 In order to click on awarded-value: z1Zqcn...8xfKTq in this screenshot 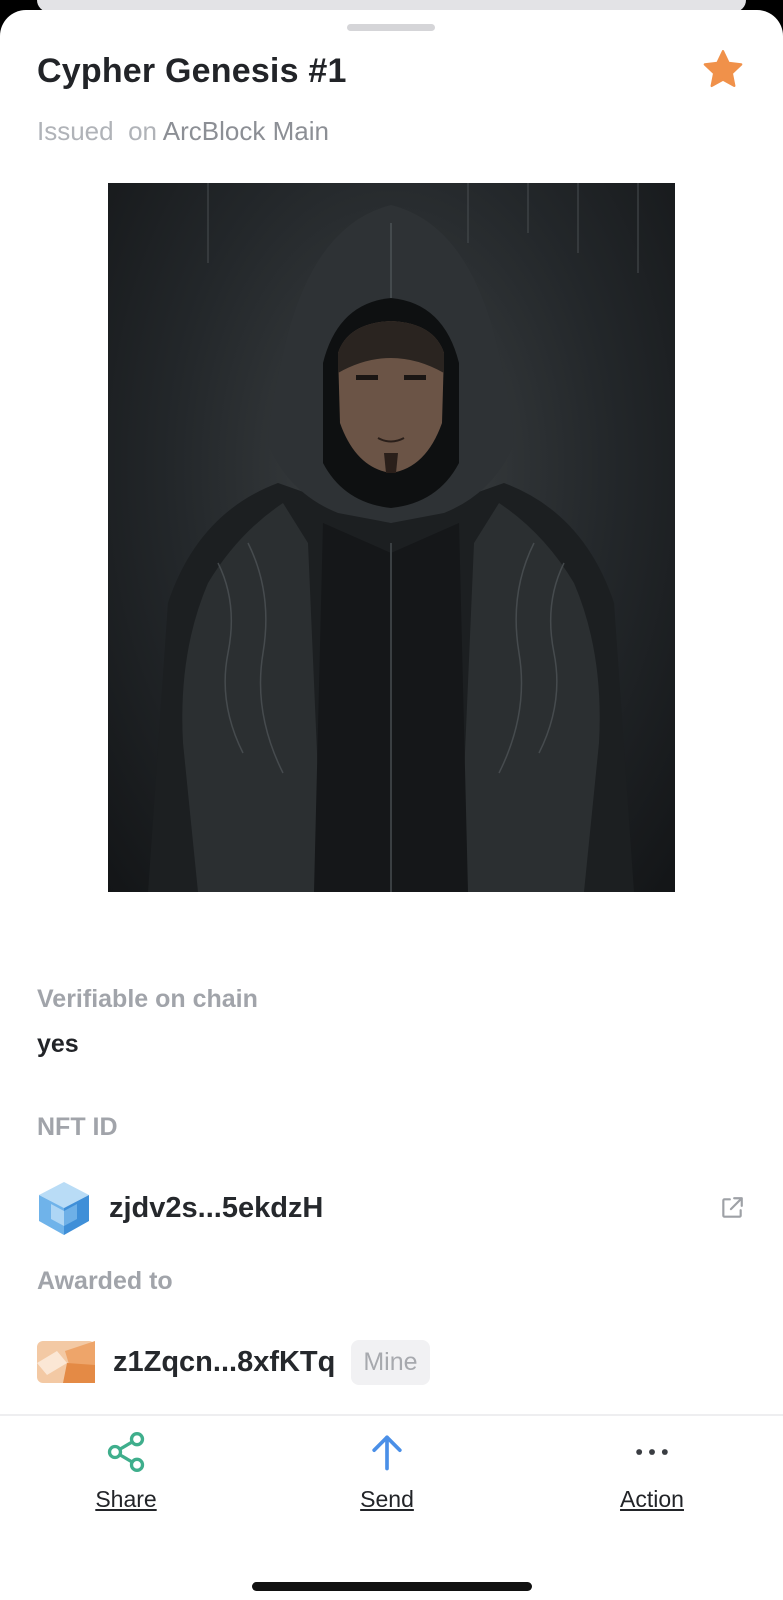, I will do `click(224, 1361)`.